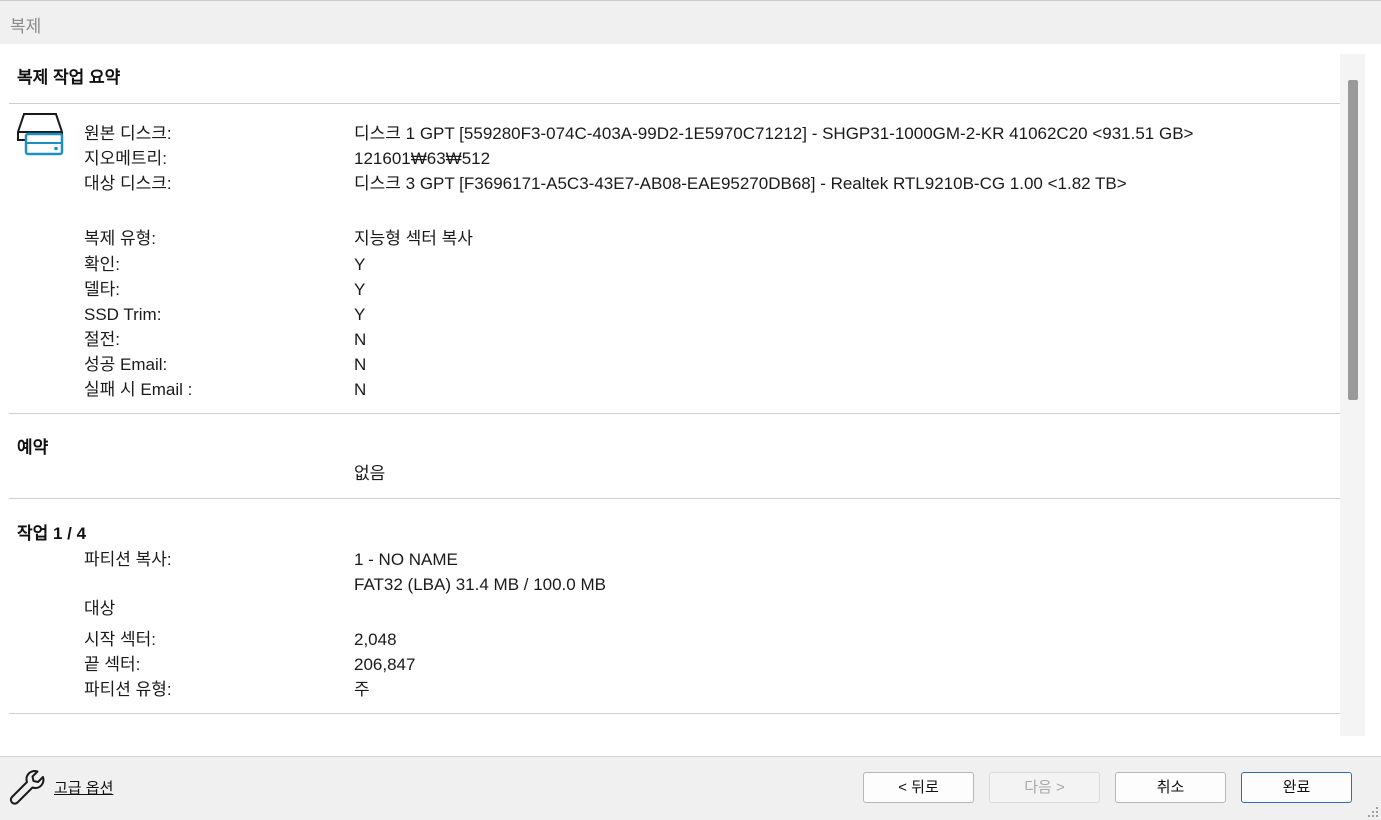 This screenshot has width=1381, height=820. Describe the element at coordinates (112, 664) in the screenshot. I see `end-sector-label: 끝 섹터:` at that location.